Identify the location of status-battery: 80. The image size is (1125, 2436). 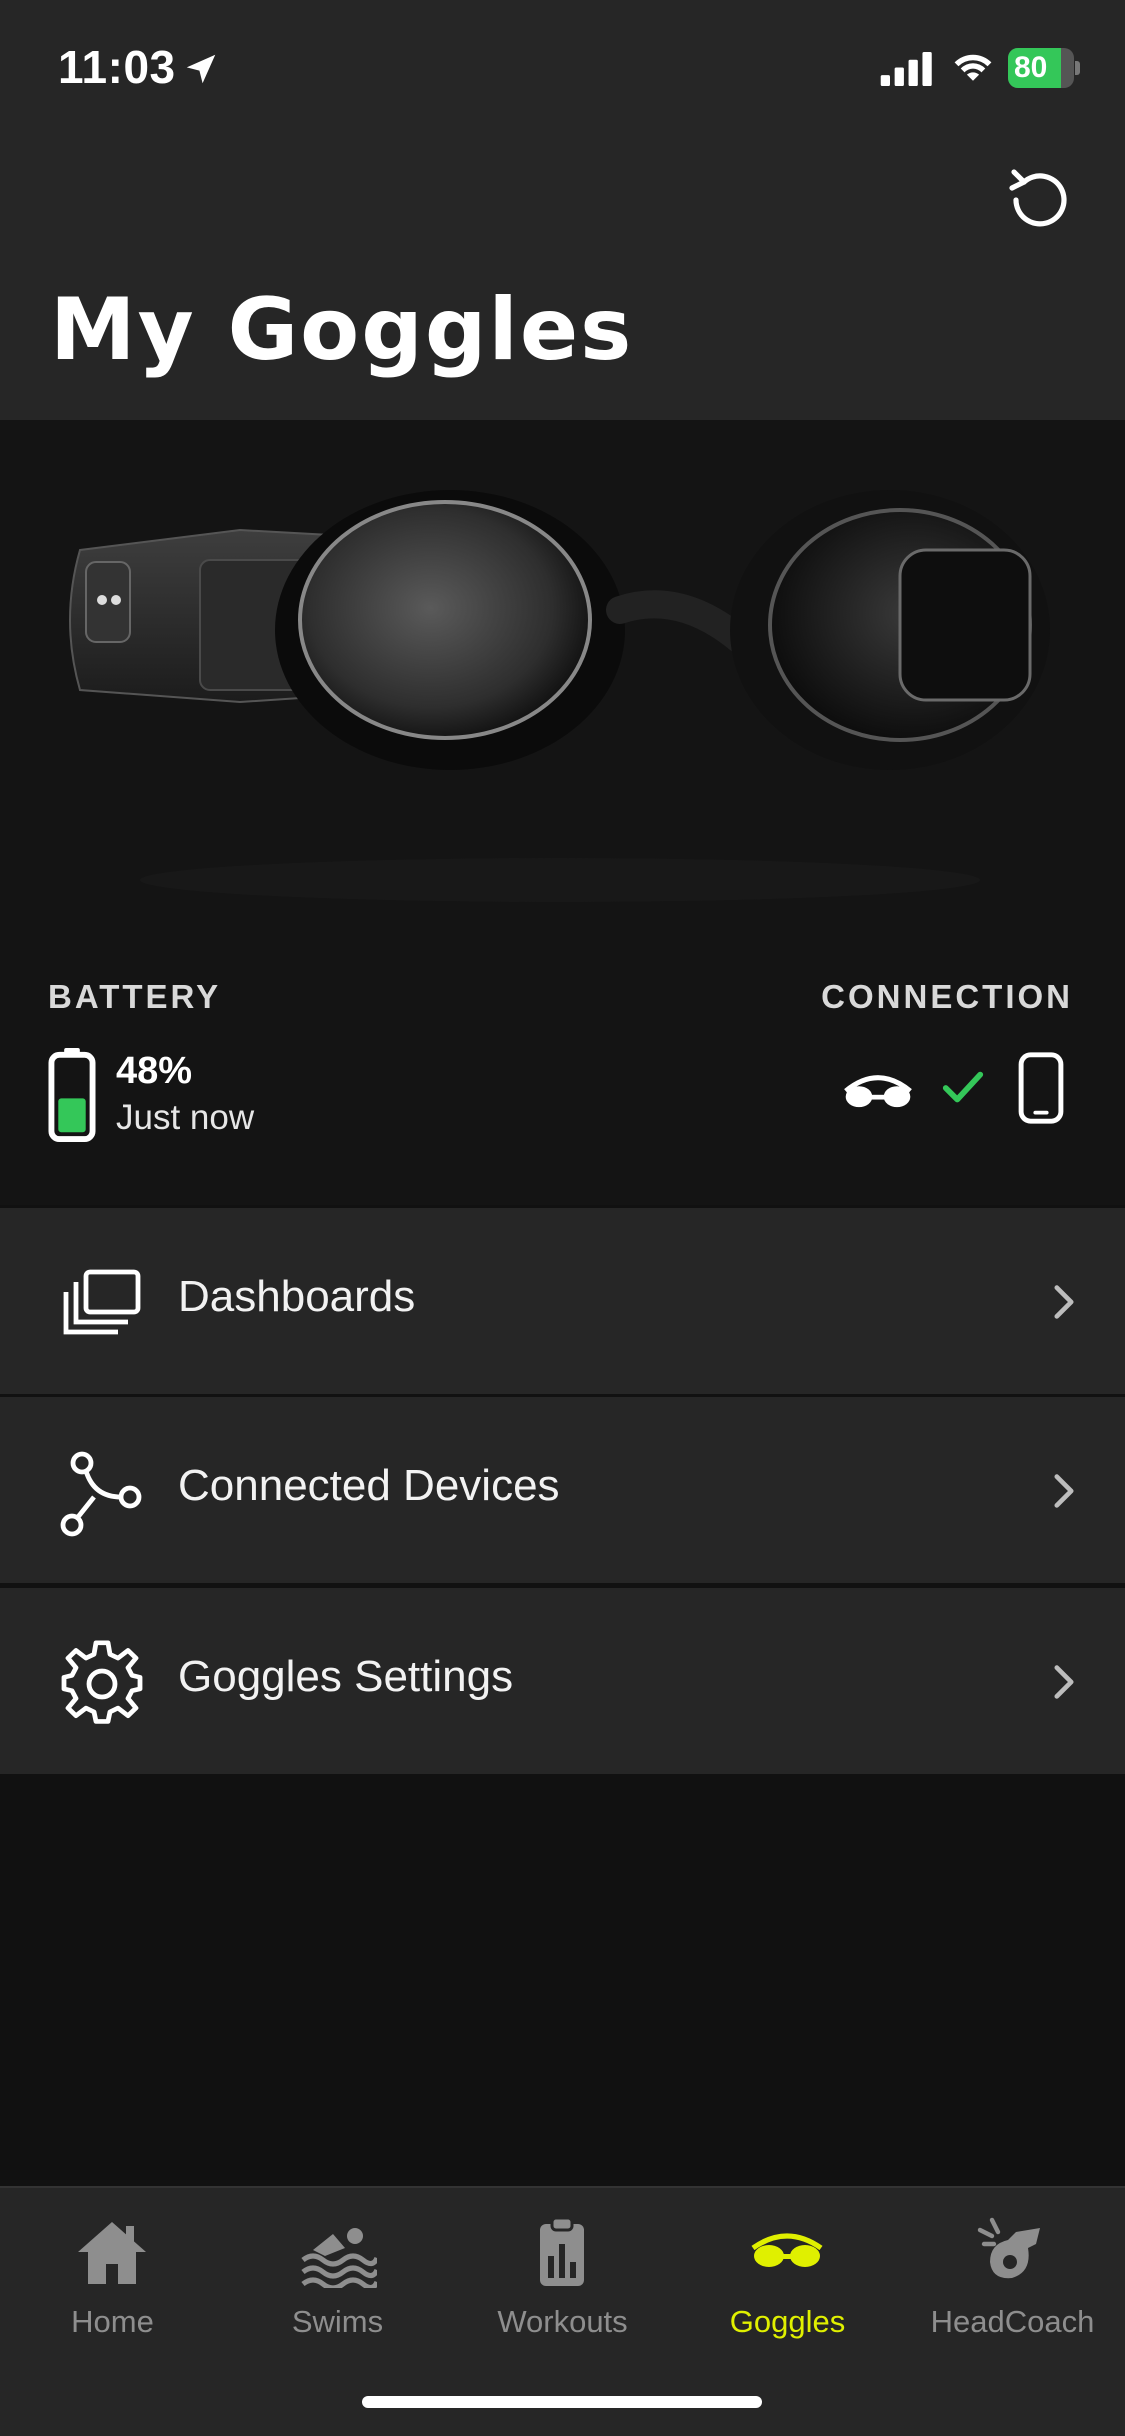
(1044, 68).